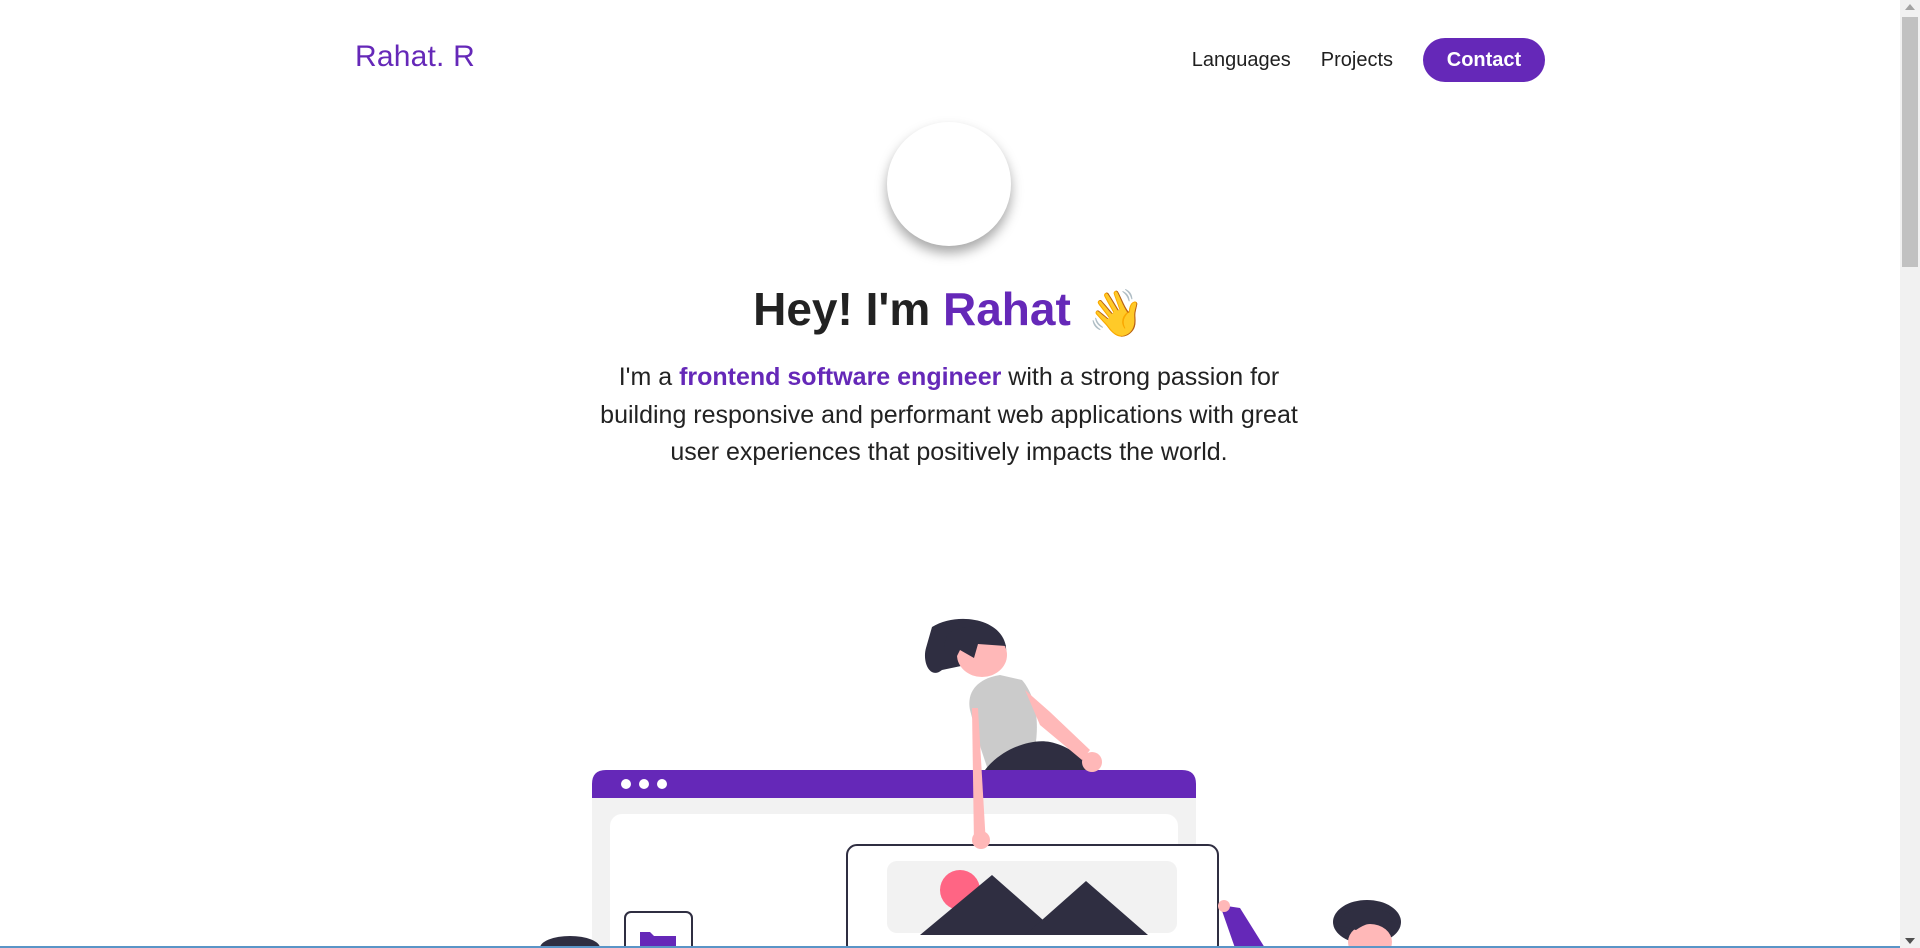 This screenshot has width=1920, height=948. I want to click on image-icon, so click(1032, 896).